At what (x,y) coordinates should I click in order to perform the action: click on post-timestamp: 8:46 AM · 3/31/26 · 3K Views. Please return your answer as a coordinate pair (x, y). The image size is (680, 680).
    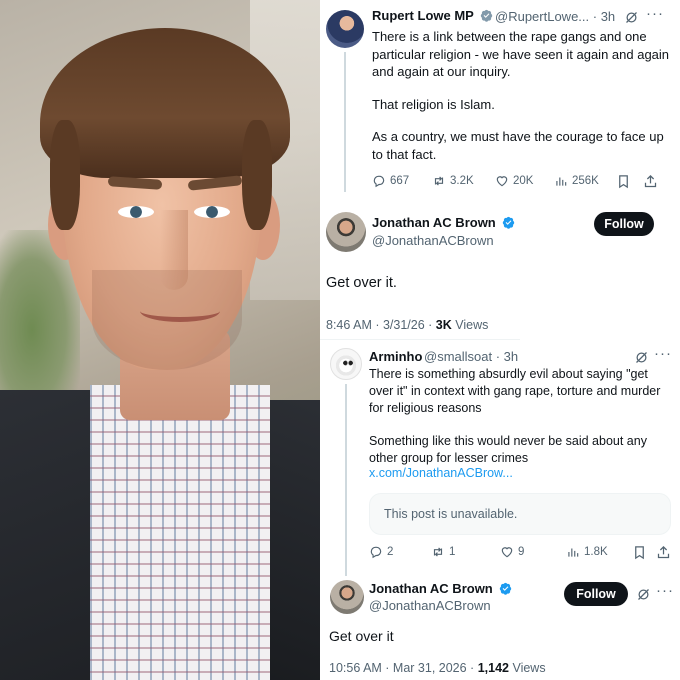
    Looking at the image, I should click on (407, 325).